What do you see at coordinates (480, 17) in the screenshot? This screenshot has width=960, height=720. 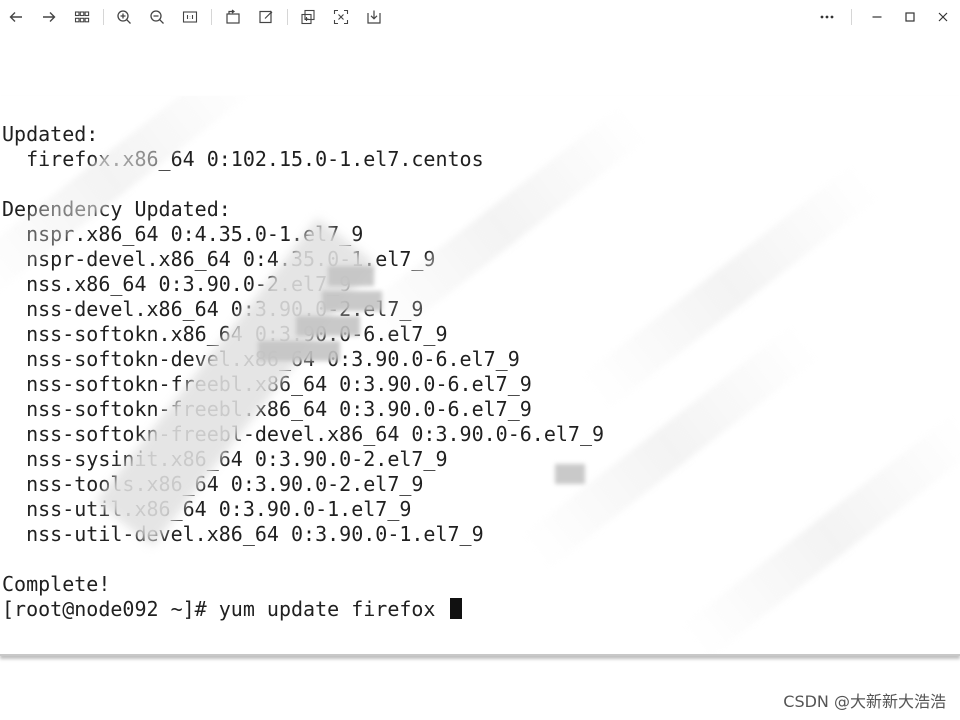 I see `image-viewer-toolbar` at bounding box center [480, 17].